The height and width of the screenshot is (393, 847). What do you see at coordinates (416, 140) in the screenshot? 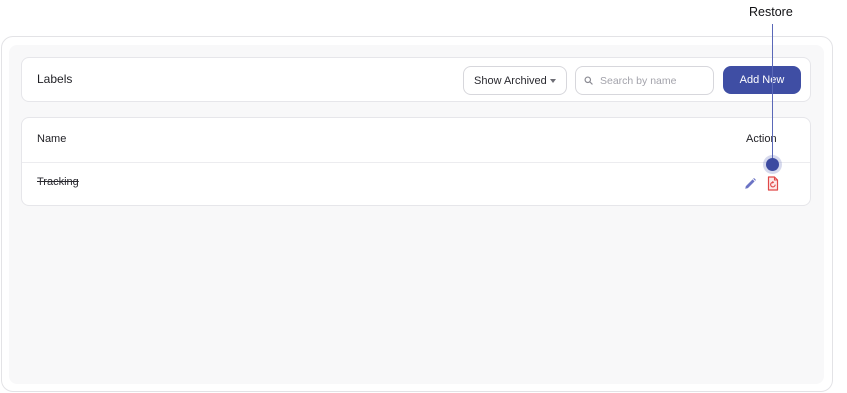
I see `table-header-row: Name Action` at bounding box center [416, 140].